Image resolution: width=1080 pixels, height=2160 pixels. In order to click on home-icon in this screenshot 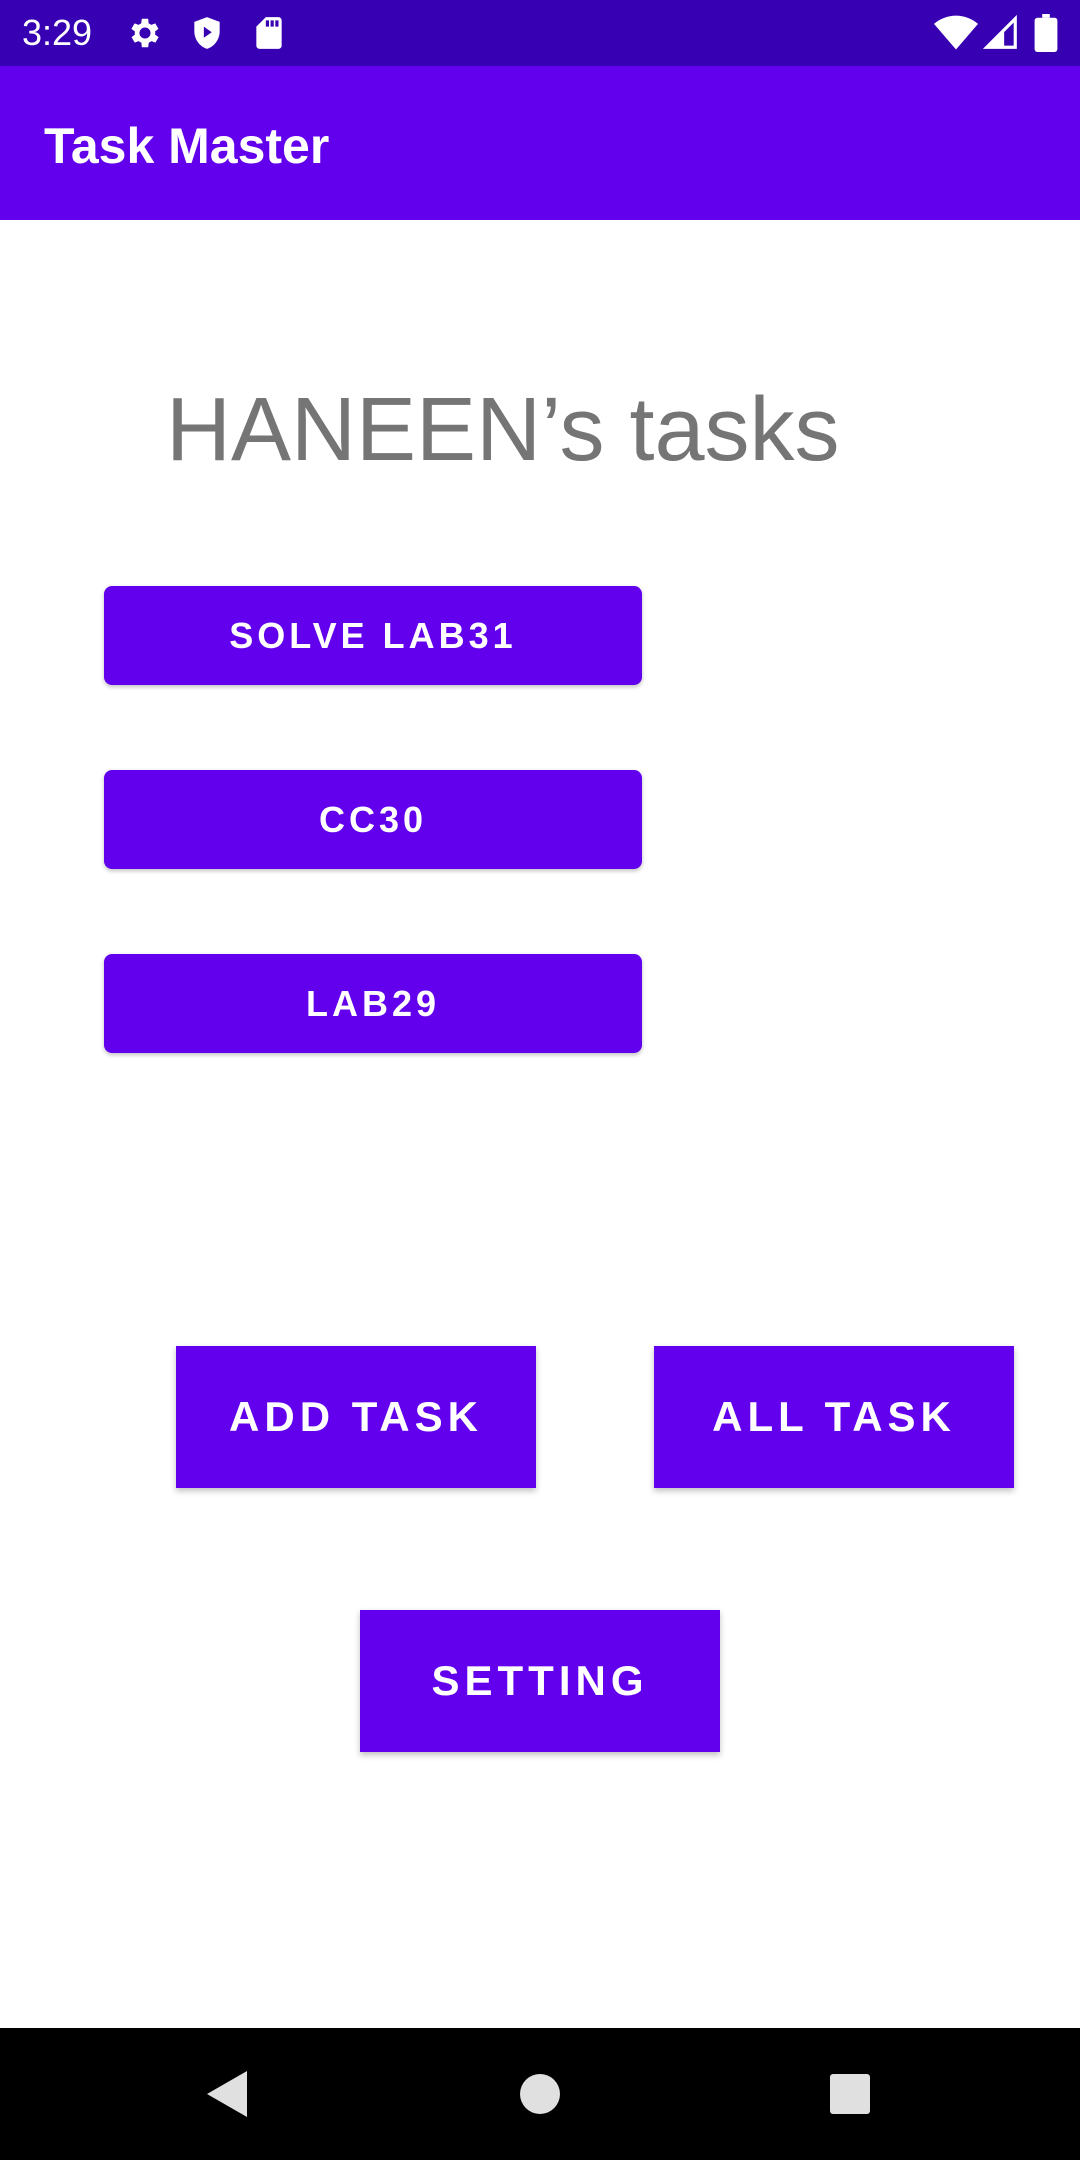, I will do `click(540, 2094)`.